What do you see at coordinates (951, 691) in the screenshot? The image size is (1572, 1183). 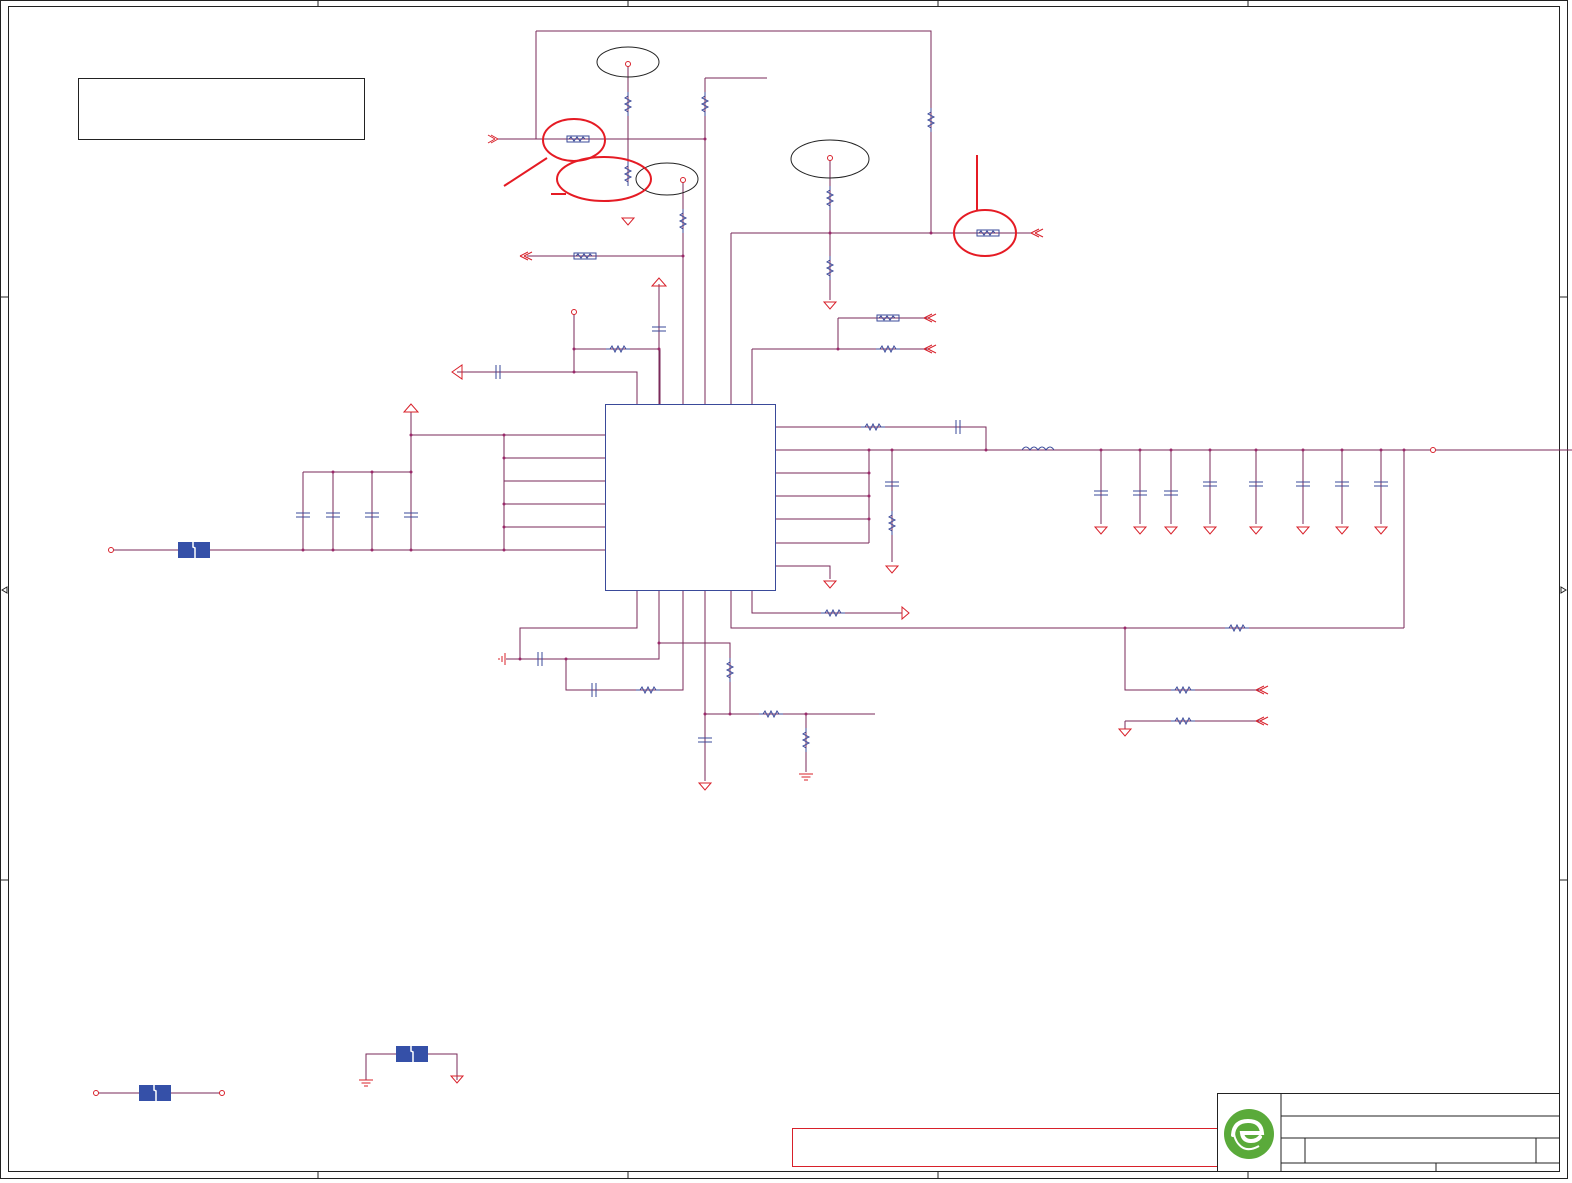 I see `bottom-wiring` at bounding box center [951, 691].